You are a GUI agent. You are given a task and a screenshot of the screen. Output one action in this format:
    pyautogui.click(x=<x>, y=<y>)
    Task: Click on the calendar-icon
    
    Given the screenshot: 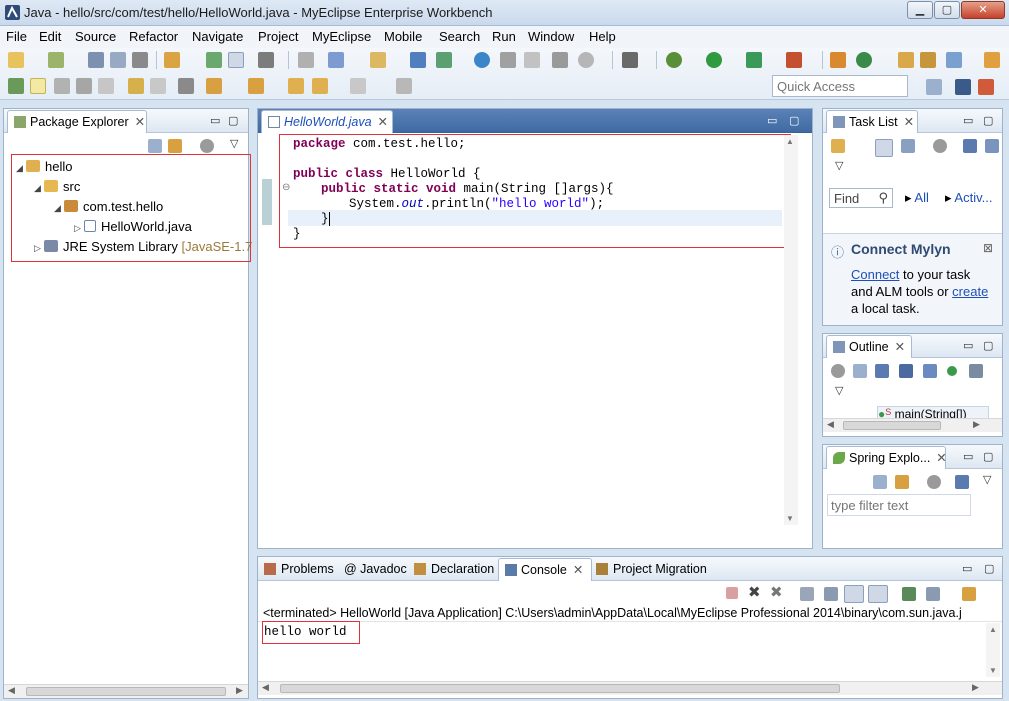 What is the action you would take?
    pyautogui.click(x=306, y=60)
    